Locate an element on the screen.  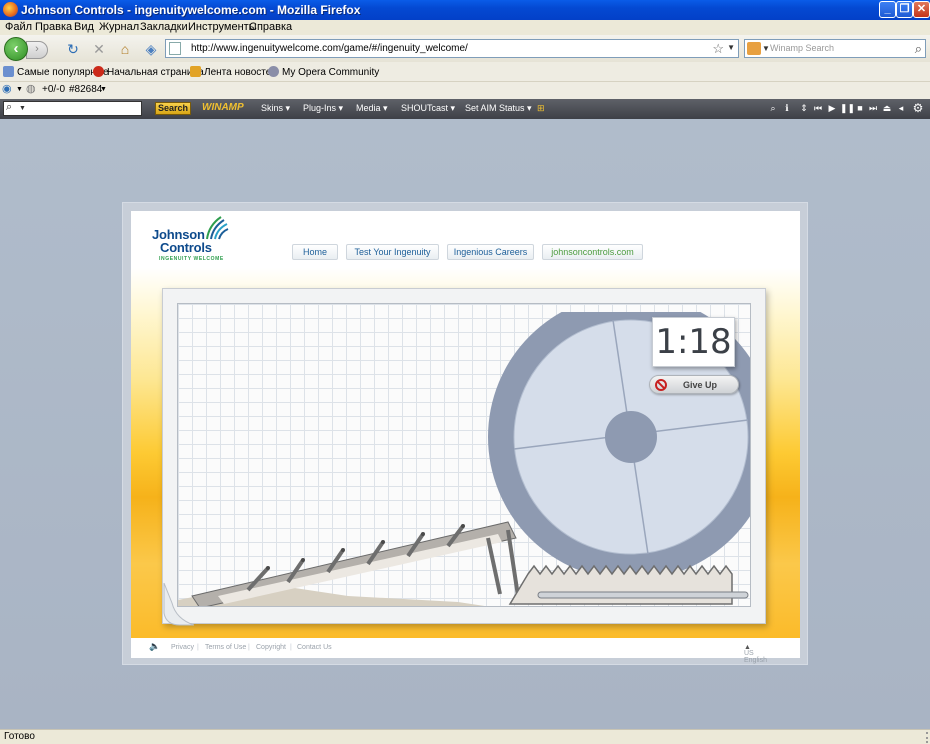
search-dropdown-icon: ▼ is located at coordinates (22, 108).